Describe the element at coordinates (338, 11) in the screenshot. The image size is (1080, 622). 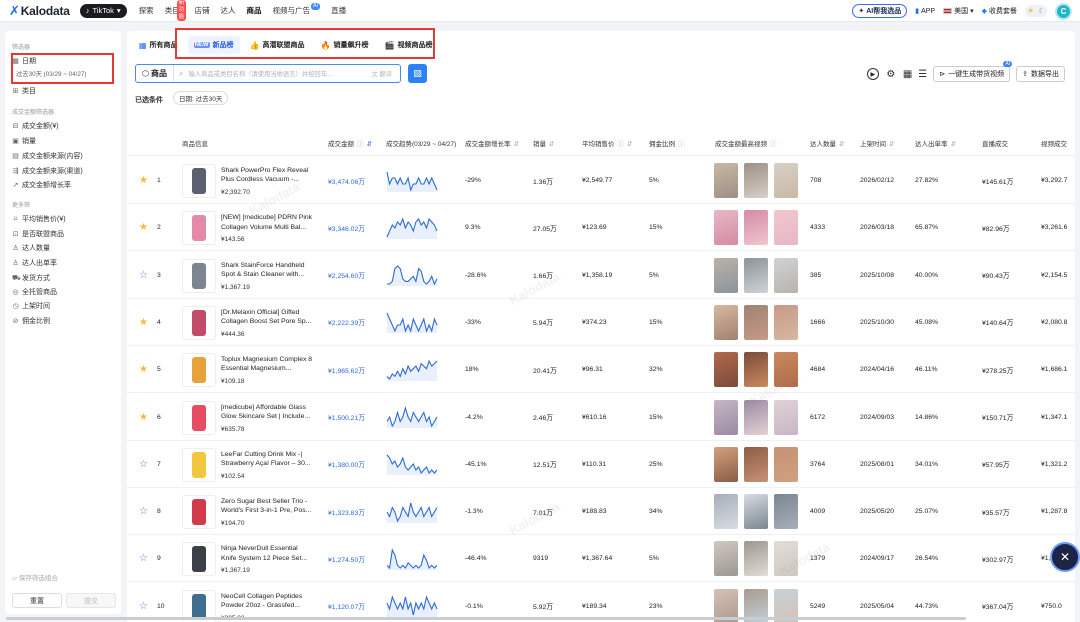
I see `nav-live: 直播` at that location.